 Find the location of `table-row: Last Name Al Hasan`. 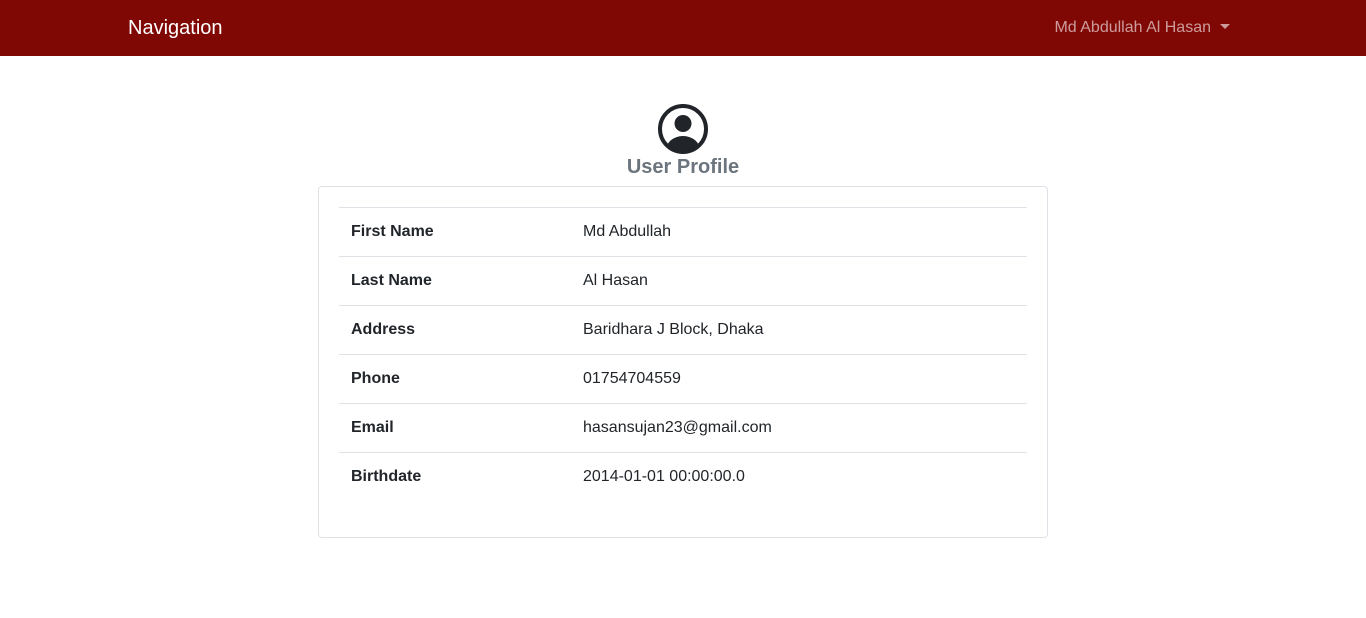

table-row: Last Name Al Hasan is located at coordinates (683, 281).